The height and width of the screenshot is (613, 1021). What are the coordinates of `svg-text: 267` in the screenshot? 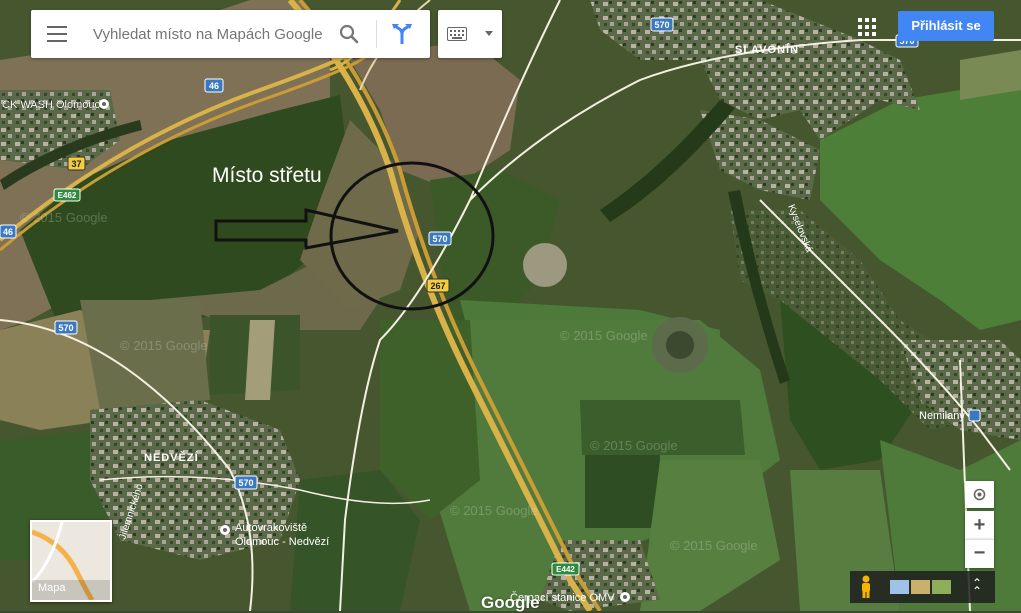 It's located at (437, 286).